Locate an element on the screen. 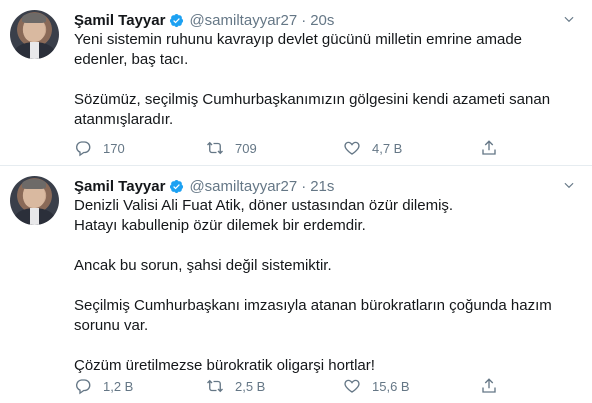  tweet-header: Şamil Tayyar @samiltayyar27 · 20s is located at coordinates (325, 20).